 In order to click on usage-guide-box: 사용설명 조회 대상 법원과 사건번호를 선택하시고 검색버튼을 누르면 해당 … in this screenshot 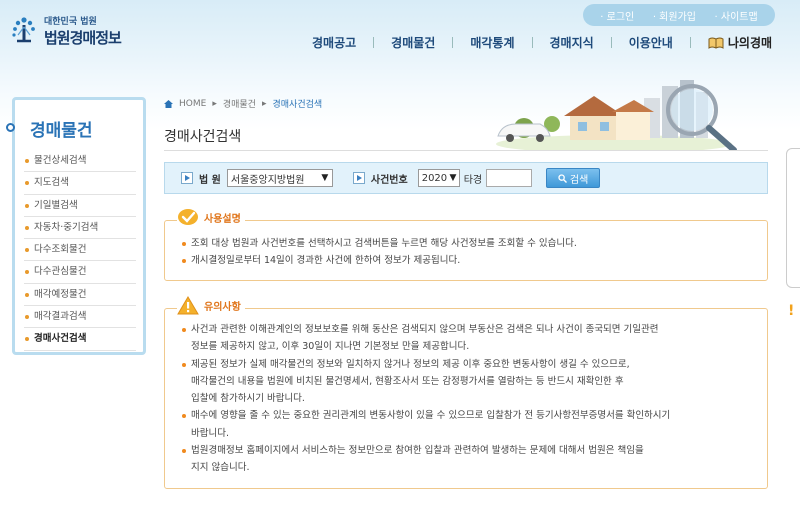, I will do `click(466, 244)`.